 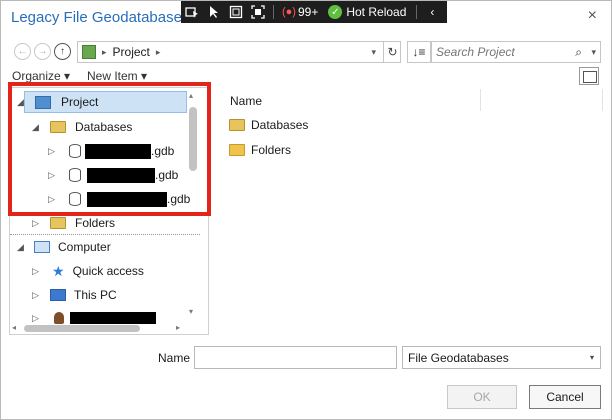 I want to click on highlight-annotation, so click(x=109, y=149).